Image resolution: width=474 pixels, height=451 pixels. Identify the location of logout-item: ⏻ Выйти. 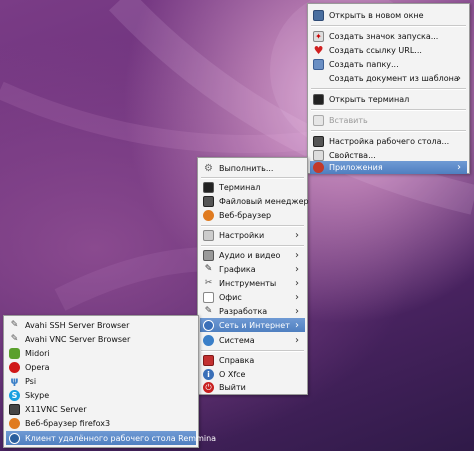
(252, 387).